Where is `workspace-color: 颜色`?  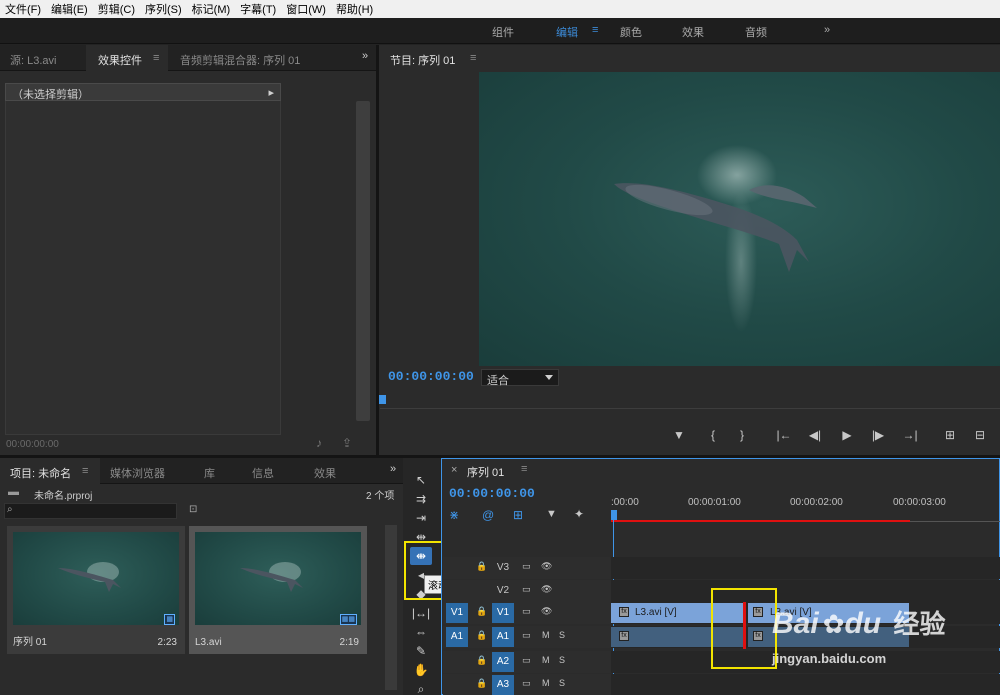
workspace-color: 颜色 is located at coordinates (631, 32).